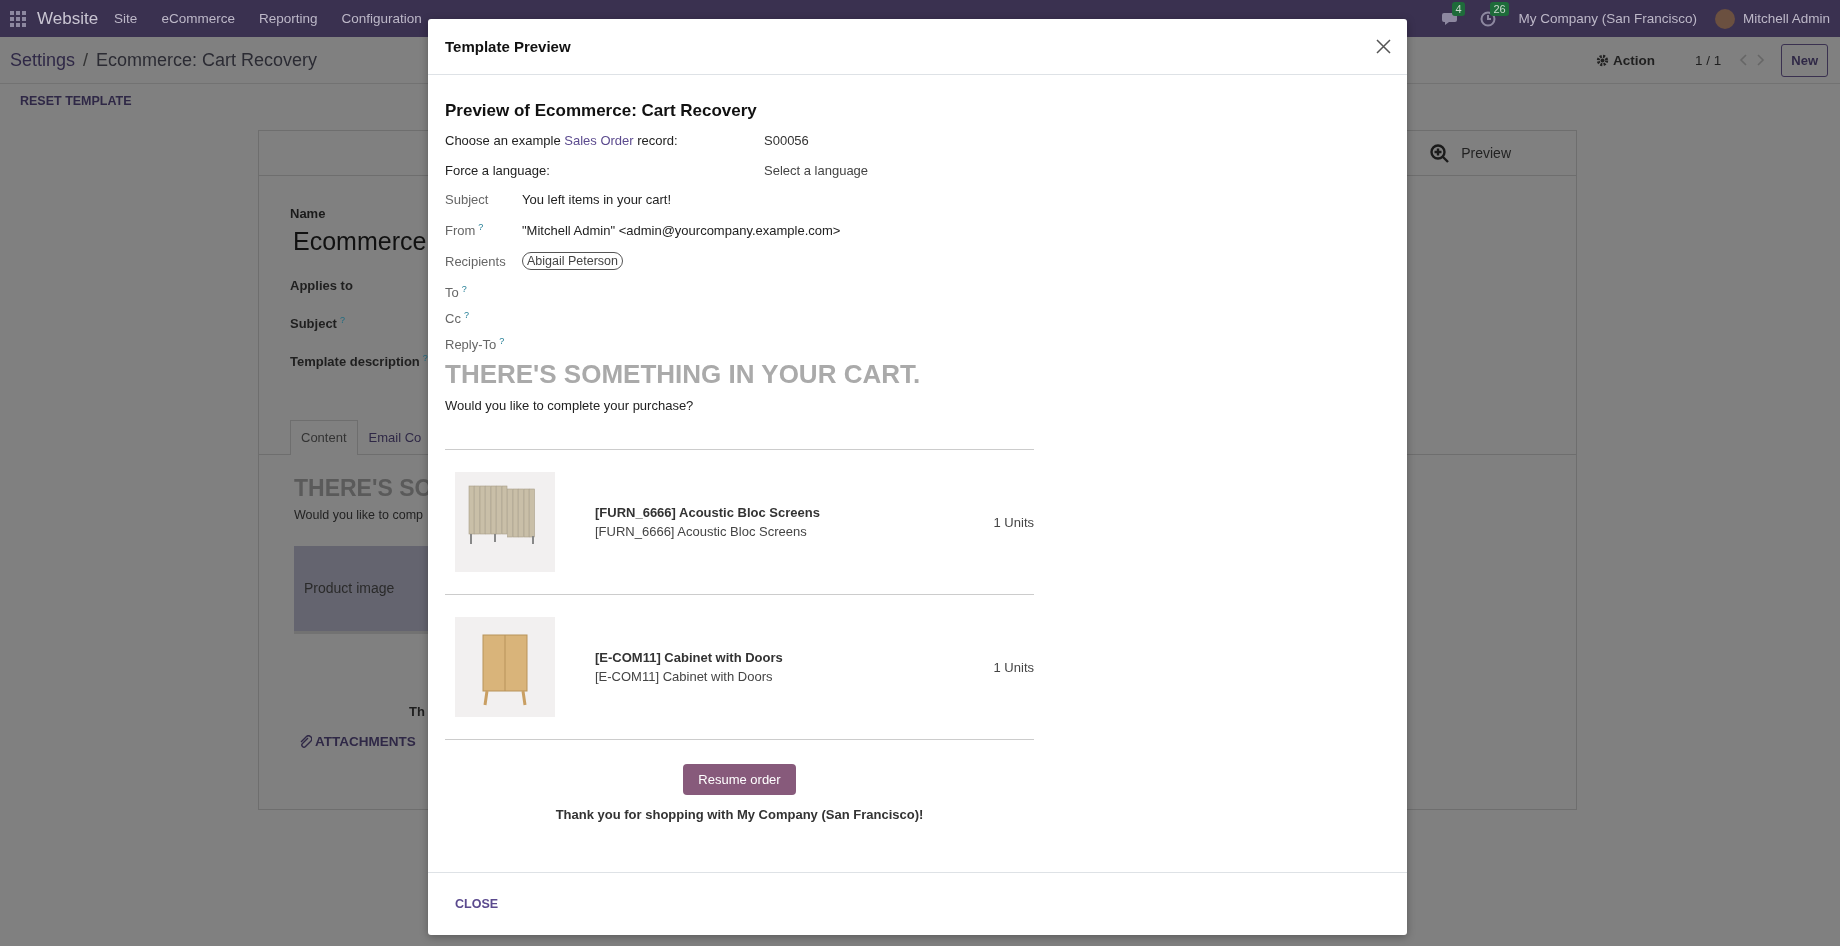  What do you see at coordinates (739, 814) in the screenshot?
I see `thank-you-text: Thank you for shopping with My Company (San Francisco)!` at bounding box center [739, 814].